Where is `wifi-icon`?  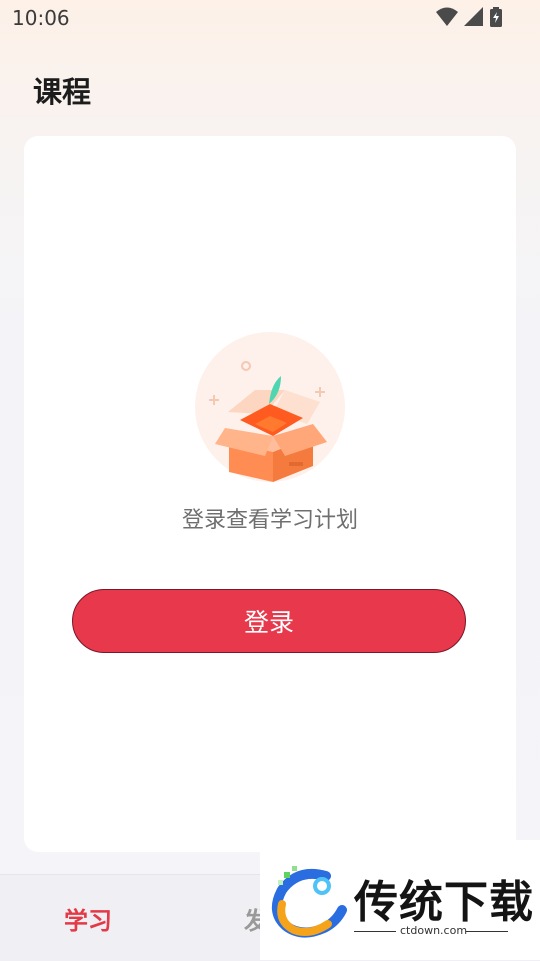 wifi-icon is located at coordinates (447, 19).